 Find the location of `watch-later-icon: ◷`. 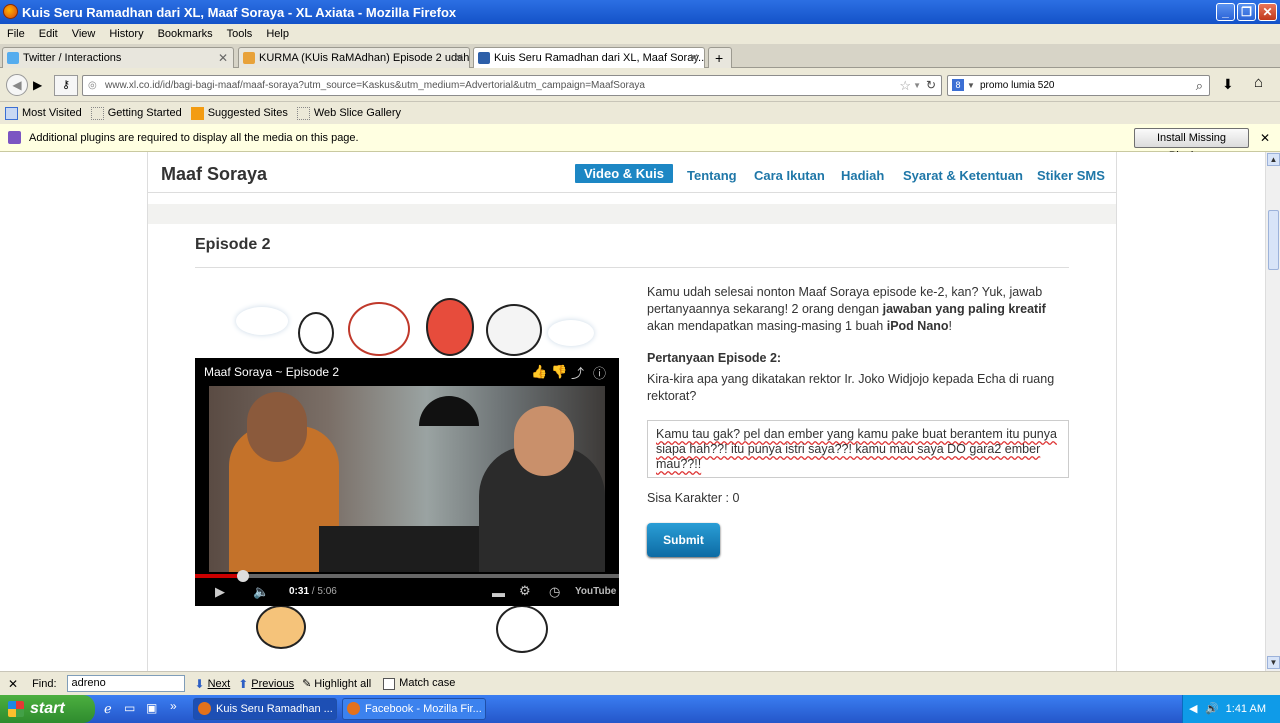

watch-later-icon: ◷ is located at coordinates (554, 592).